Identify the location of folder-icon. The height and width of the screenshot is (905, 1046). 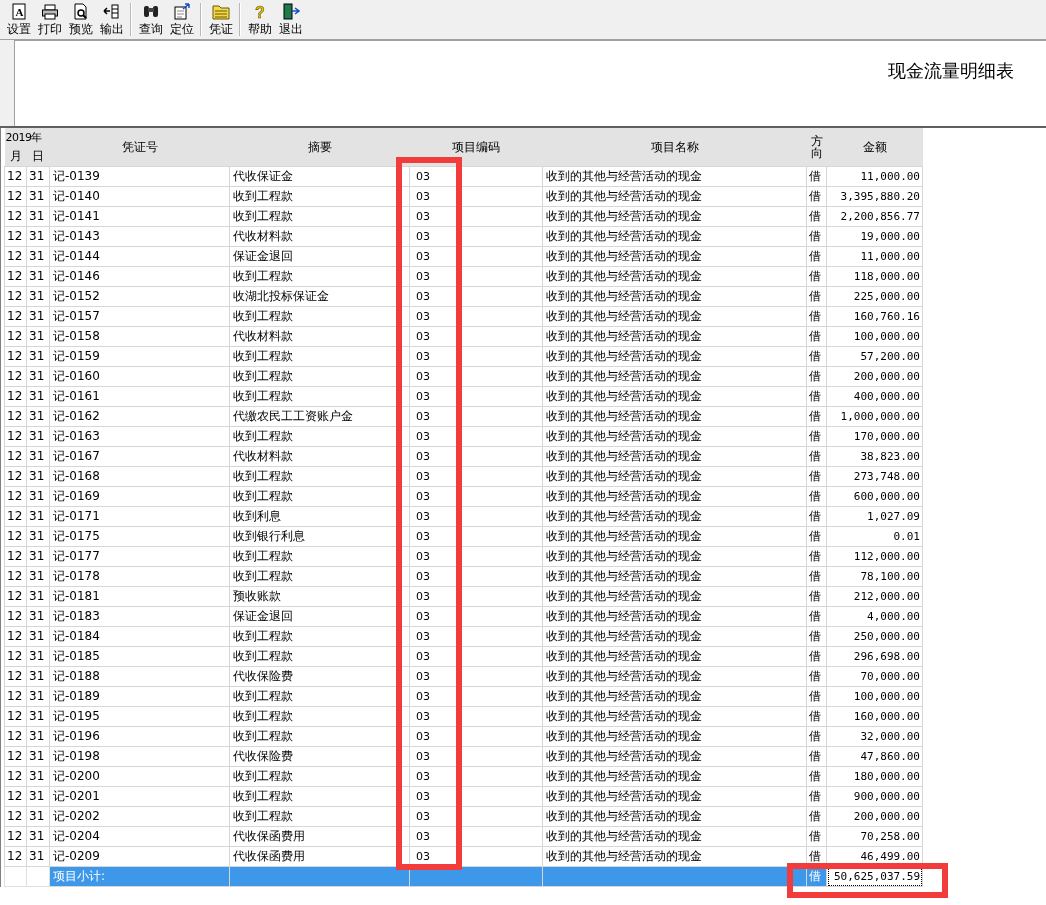
(220, 11).